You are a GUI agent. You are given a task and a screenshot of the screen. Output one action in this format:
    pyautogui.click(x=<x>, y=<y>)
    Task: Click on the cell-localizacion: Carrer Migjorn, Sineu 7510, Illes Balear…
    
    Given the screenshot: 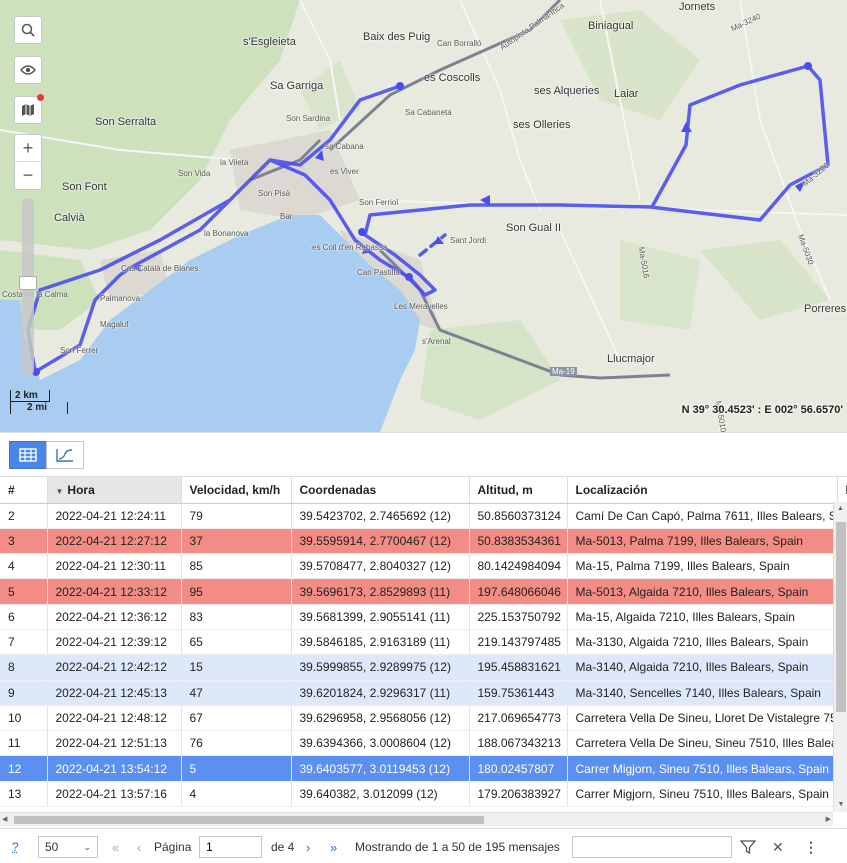 What is the action you would take?
    pyautogui.click(x=702, y=793)
    